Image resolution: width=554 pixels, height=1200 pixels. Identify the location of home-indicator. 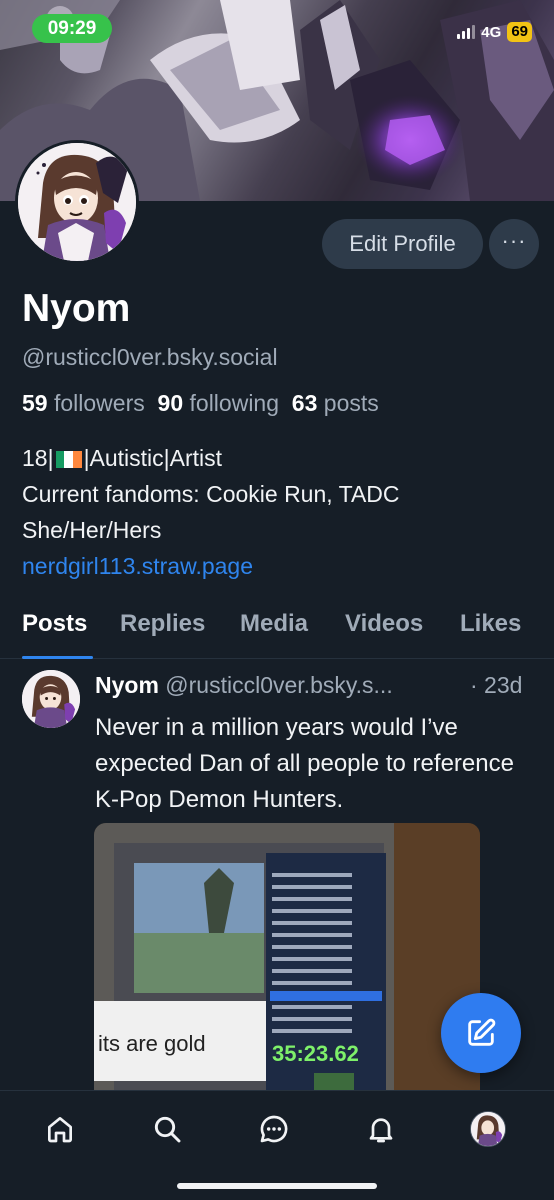
(277, 1186).